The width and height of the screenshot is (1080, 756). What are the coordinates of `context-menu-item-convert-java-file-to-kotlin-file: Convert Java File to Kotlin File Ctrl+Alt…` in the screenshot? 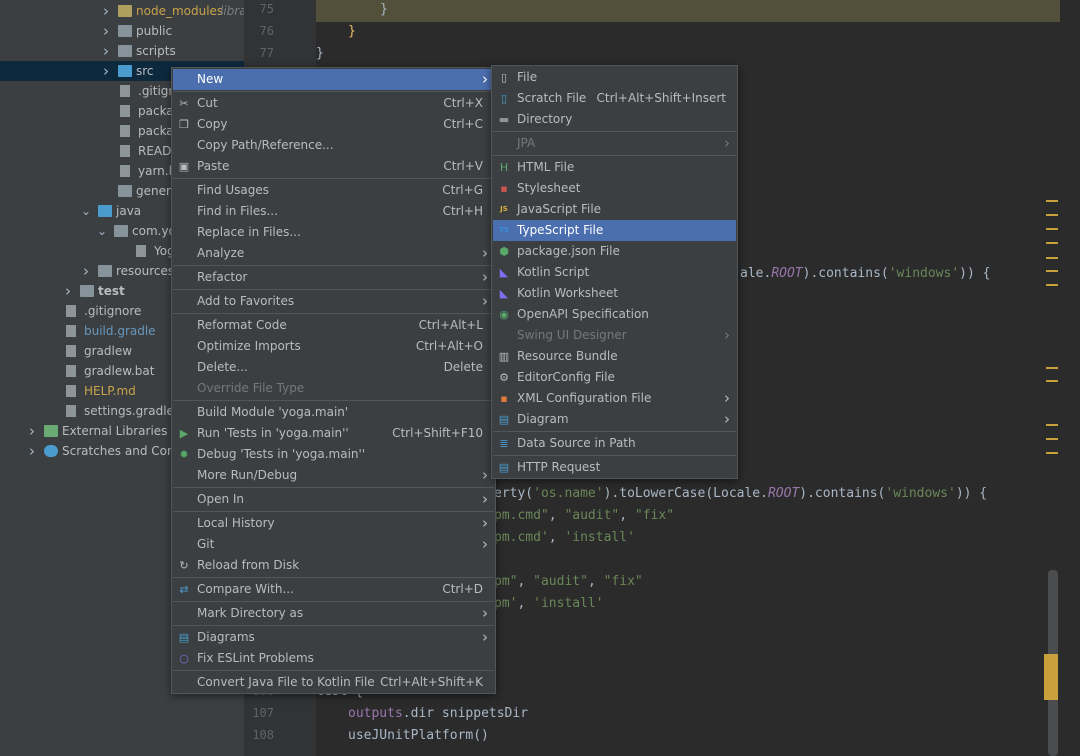 It's located at (333, 682).